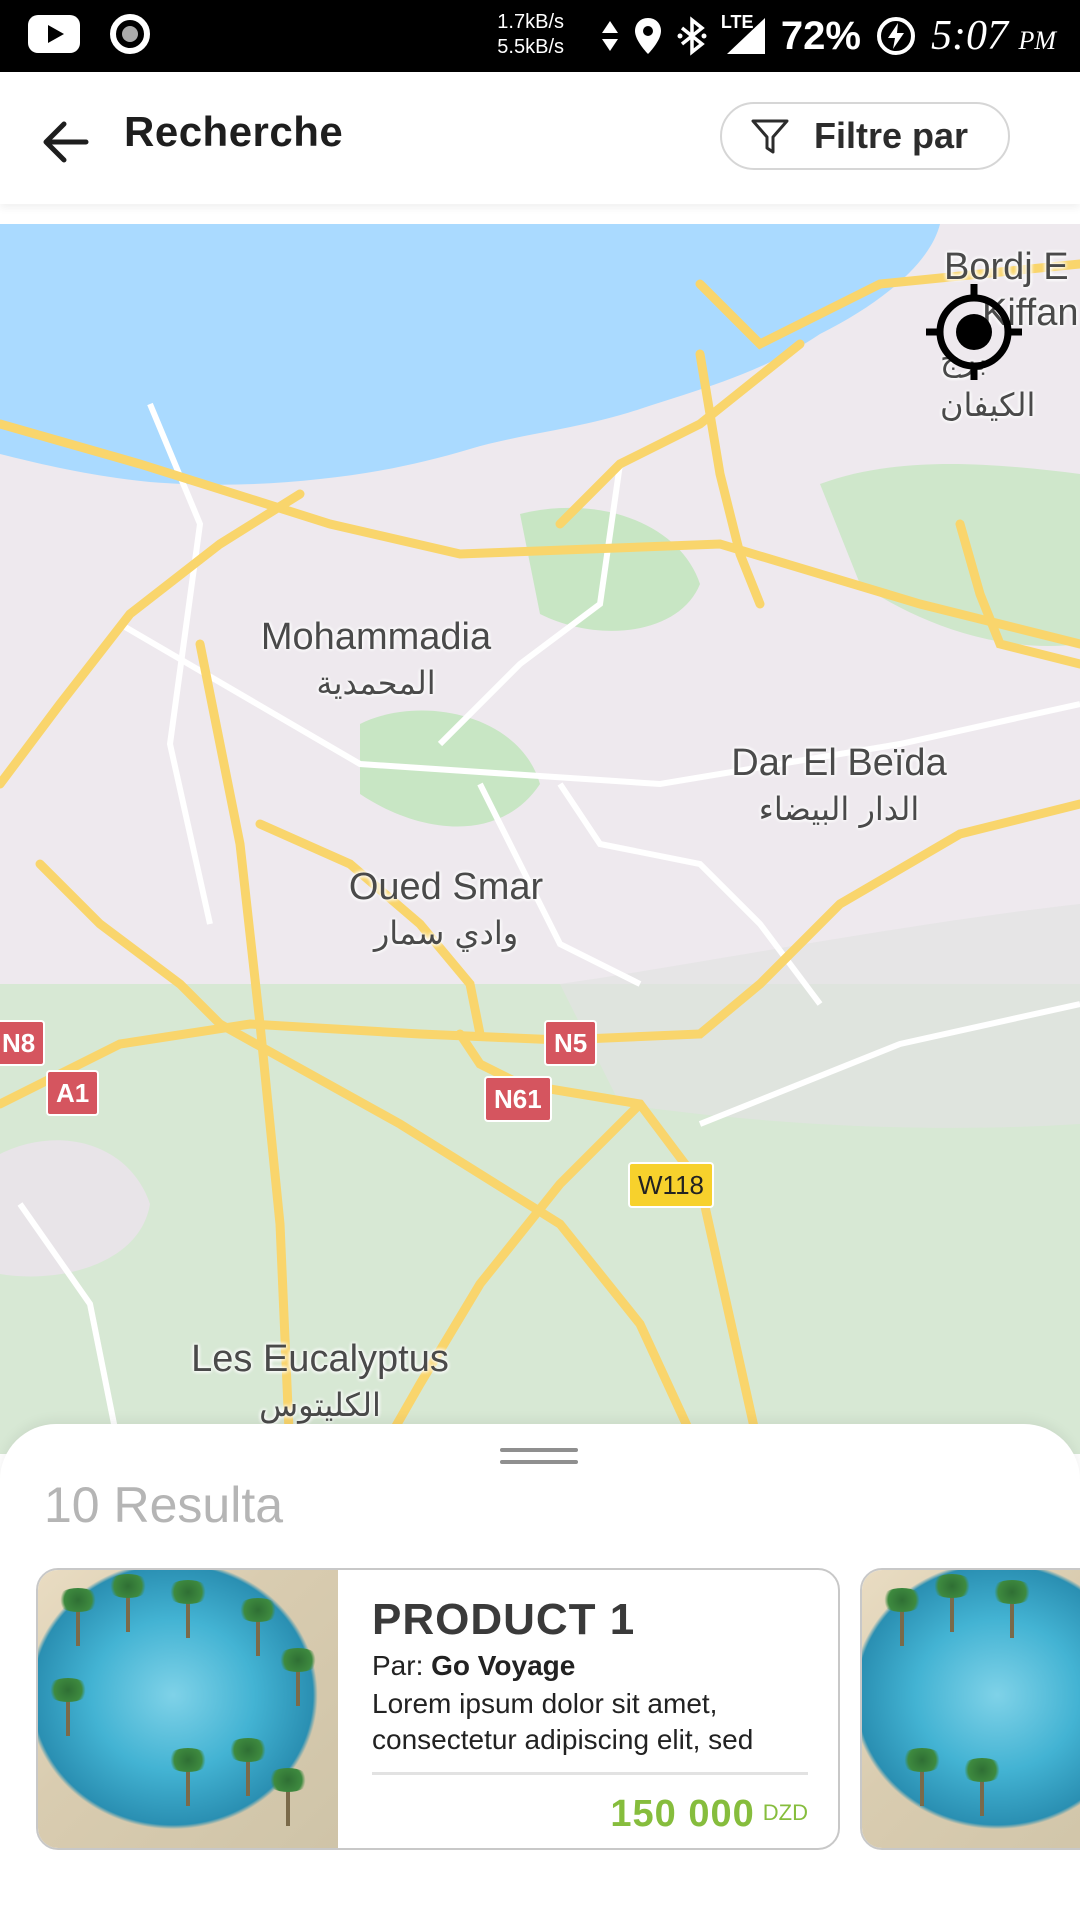 The image size is (1080, 1920). What do you see at coordinates (446, 910) in the screenshot?
I see `place-label-oued-smar: Oued Smar وادي سمار` at bounding box center [446, 910].